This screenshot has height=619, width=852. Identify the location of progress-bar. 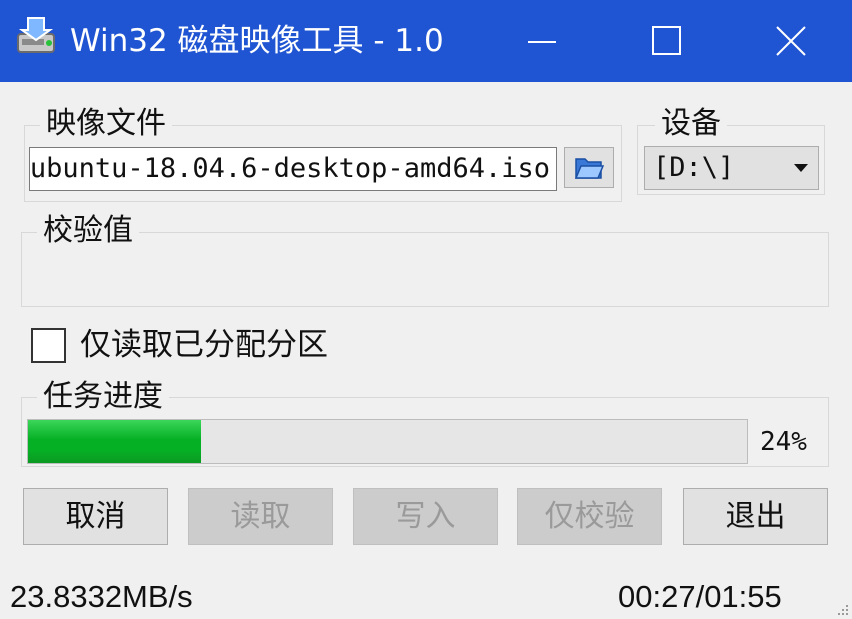
(387, 441).